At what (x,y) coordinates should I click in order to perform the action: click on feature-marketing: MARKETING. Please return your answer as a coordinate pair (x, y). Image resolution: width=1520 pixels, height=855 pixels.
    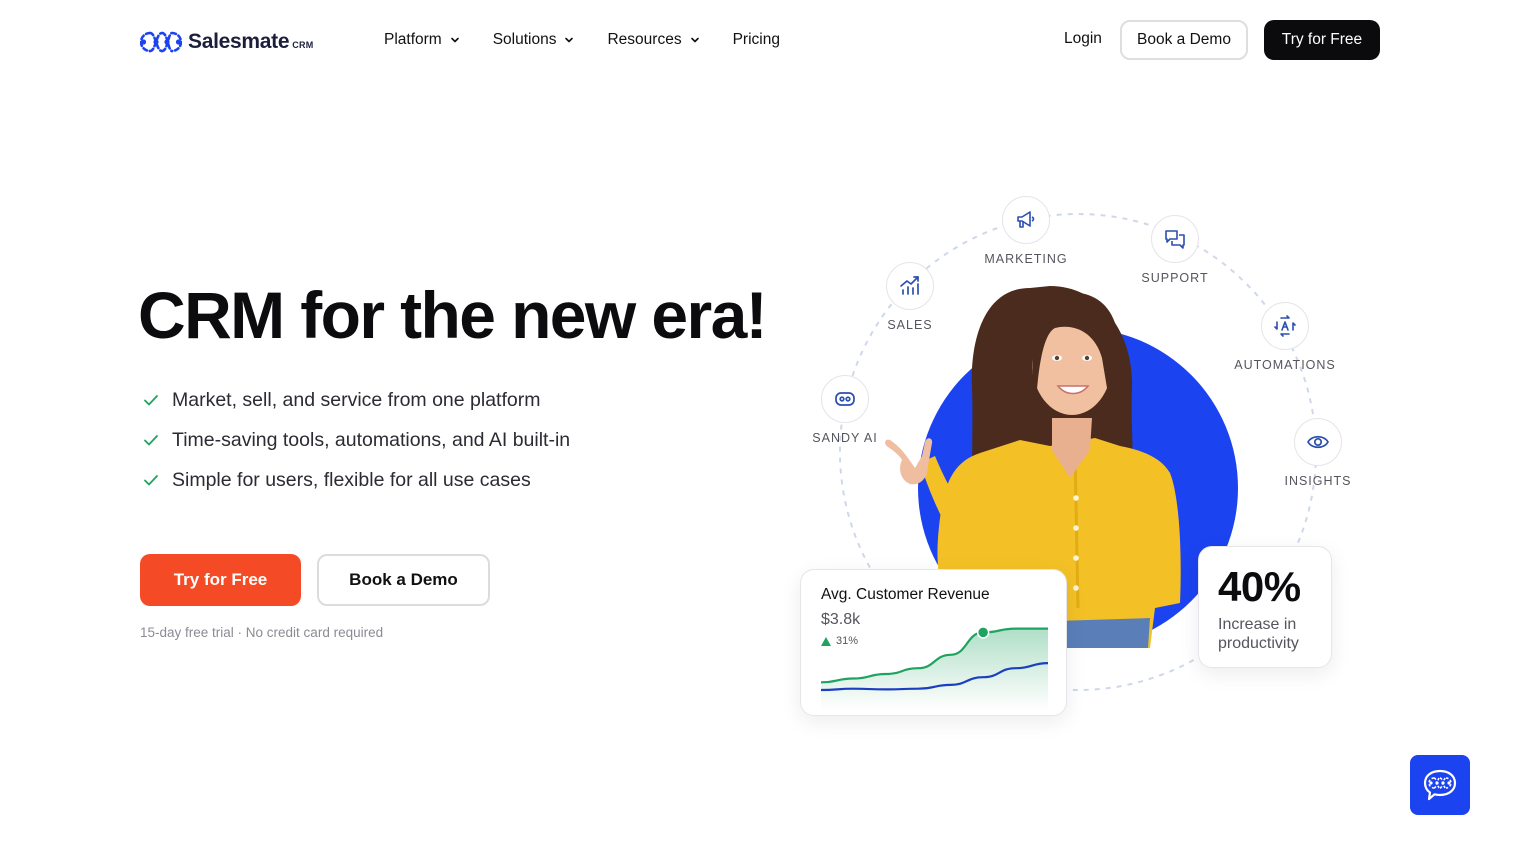
    Looking at the image, I should click on (1026, 231).